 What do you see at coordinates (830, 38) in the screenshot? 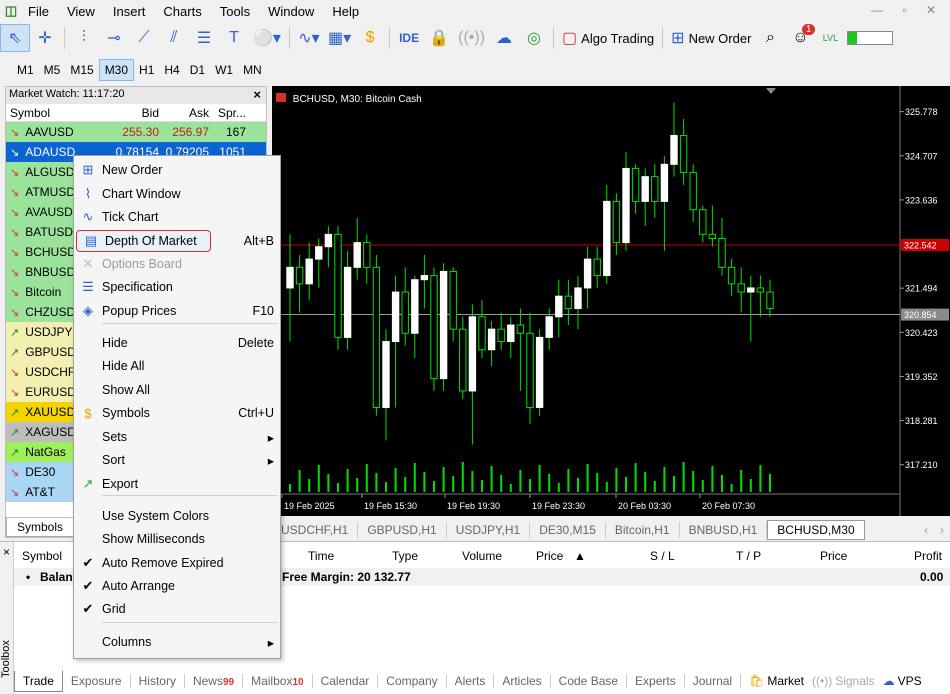
I see `level-icon: LVL` at bounding box center [830, 38].